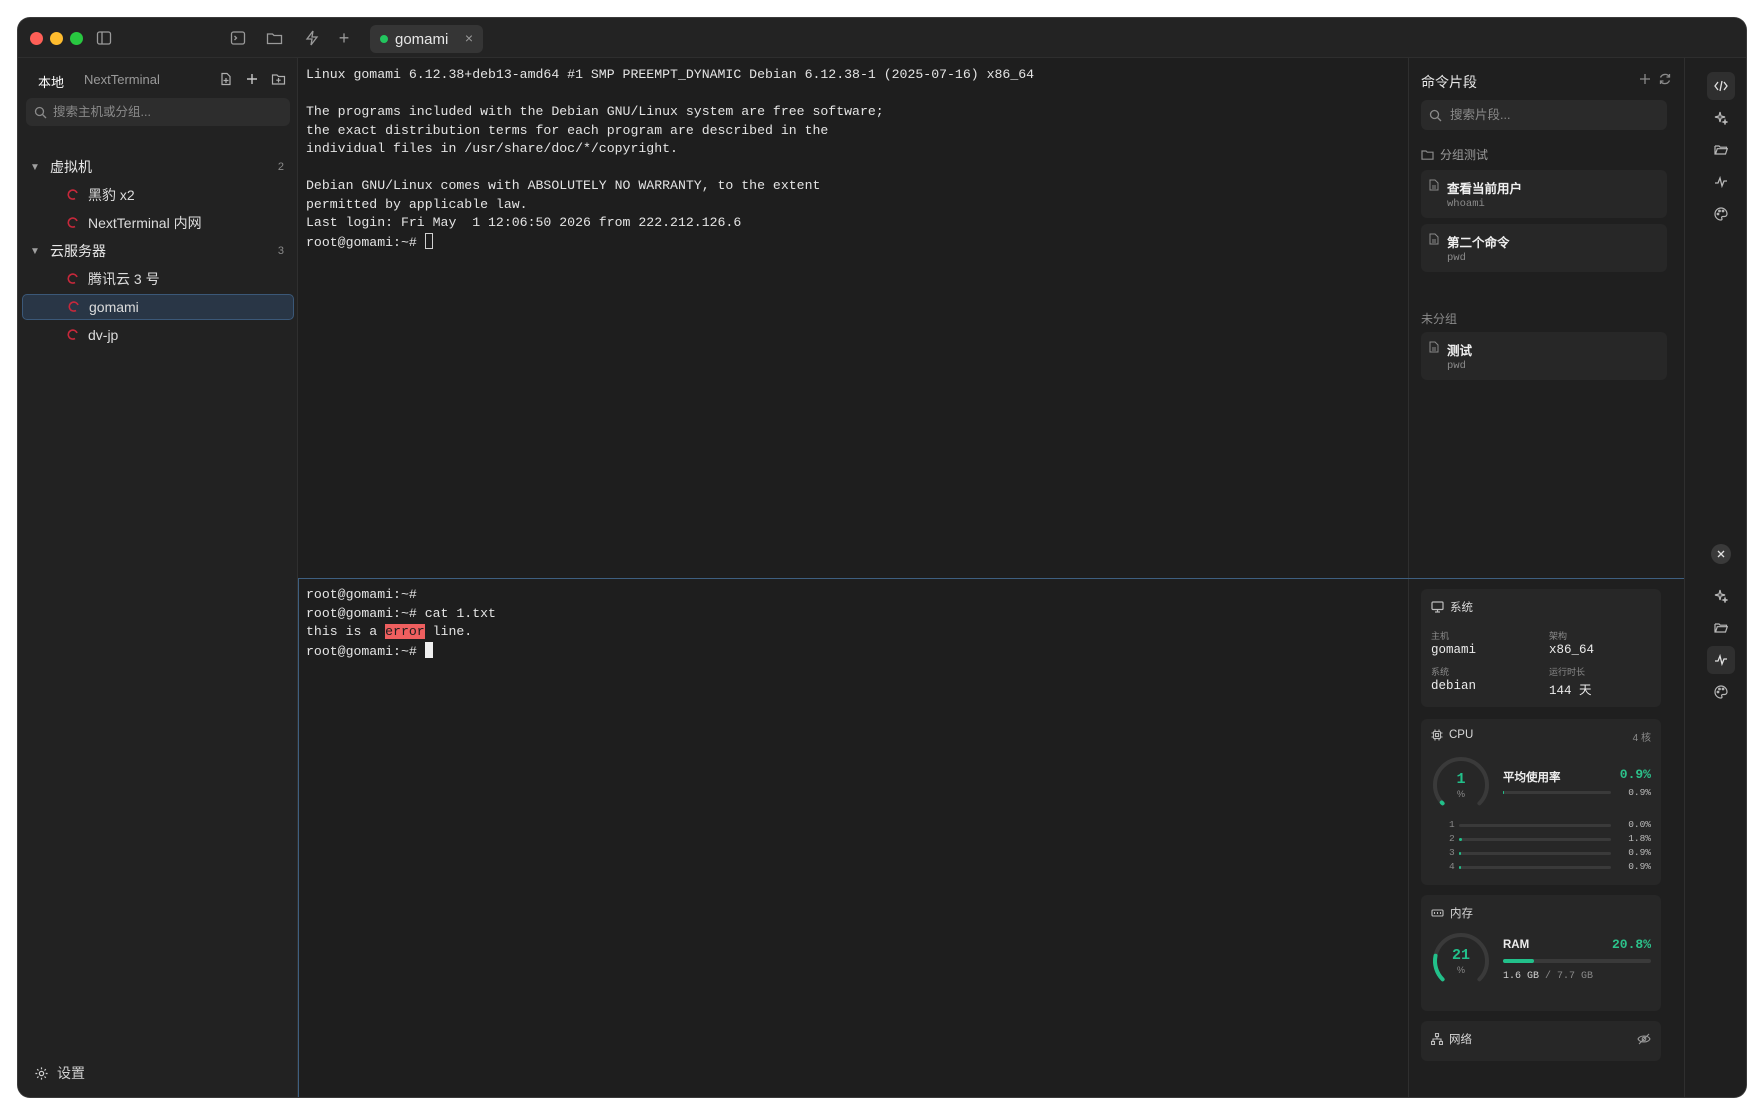 The height and width of the screenshot is (1115, 1764). Describe the element at coordinates (1454, 650) in the screenshot. I see `host-value: gomami` at that location.